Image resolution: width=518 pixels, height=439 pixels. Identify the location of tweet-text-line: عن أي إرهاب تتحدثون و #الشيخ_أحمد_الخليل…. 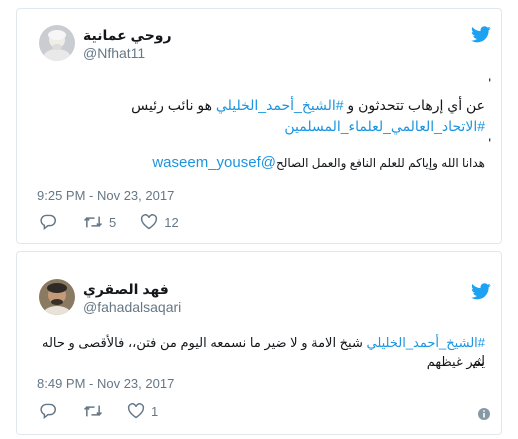
(259, 105).